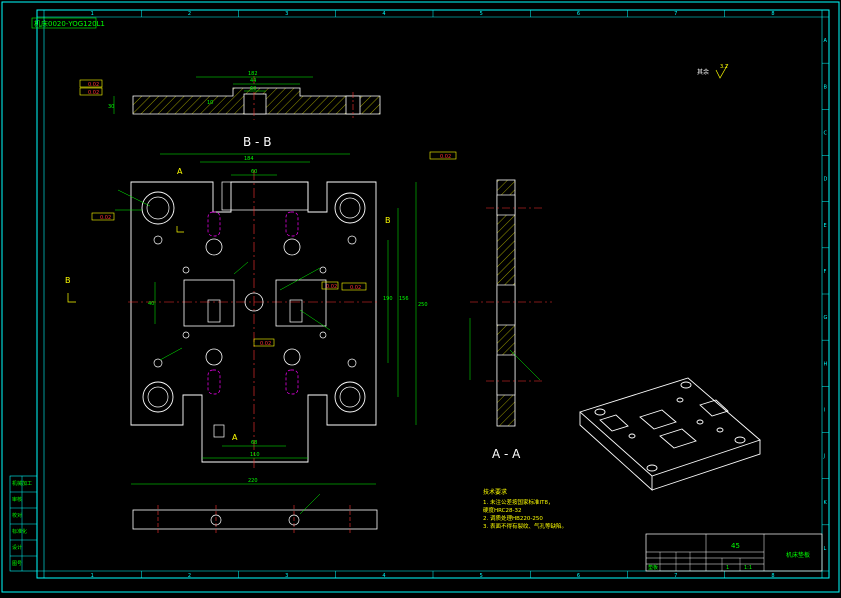  What do you see at coordinates (257, 142) in the screenshot?
I see `section-bb-label: B - B` at bounding box center [257, 142].